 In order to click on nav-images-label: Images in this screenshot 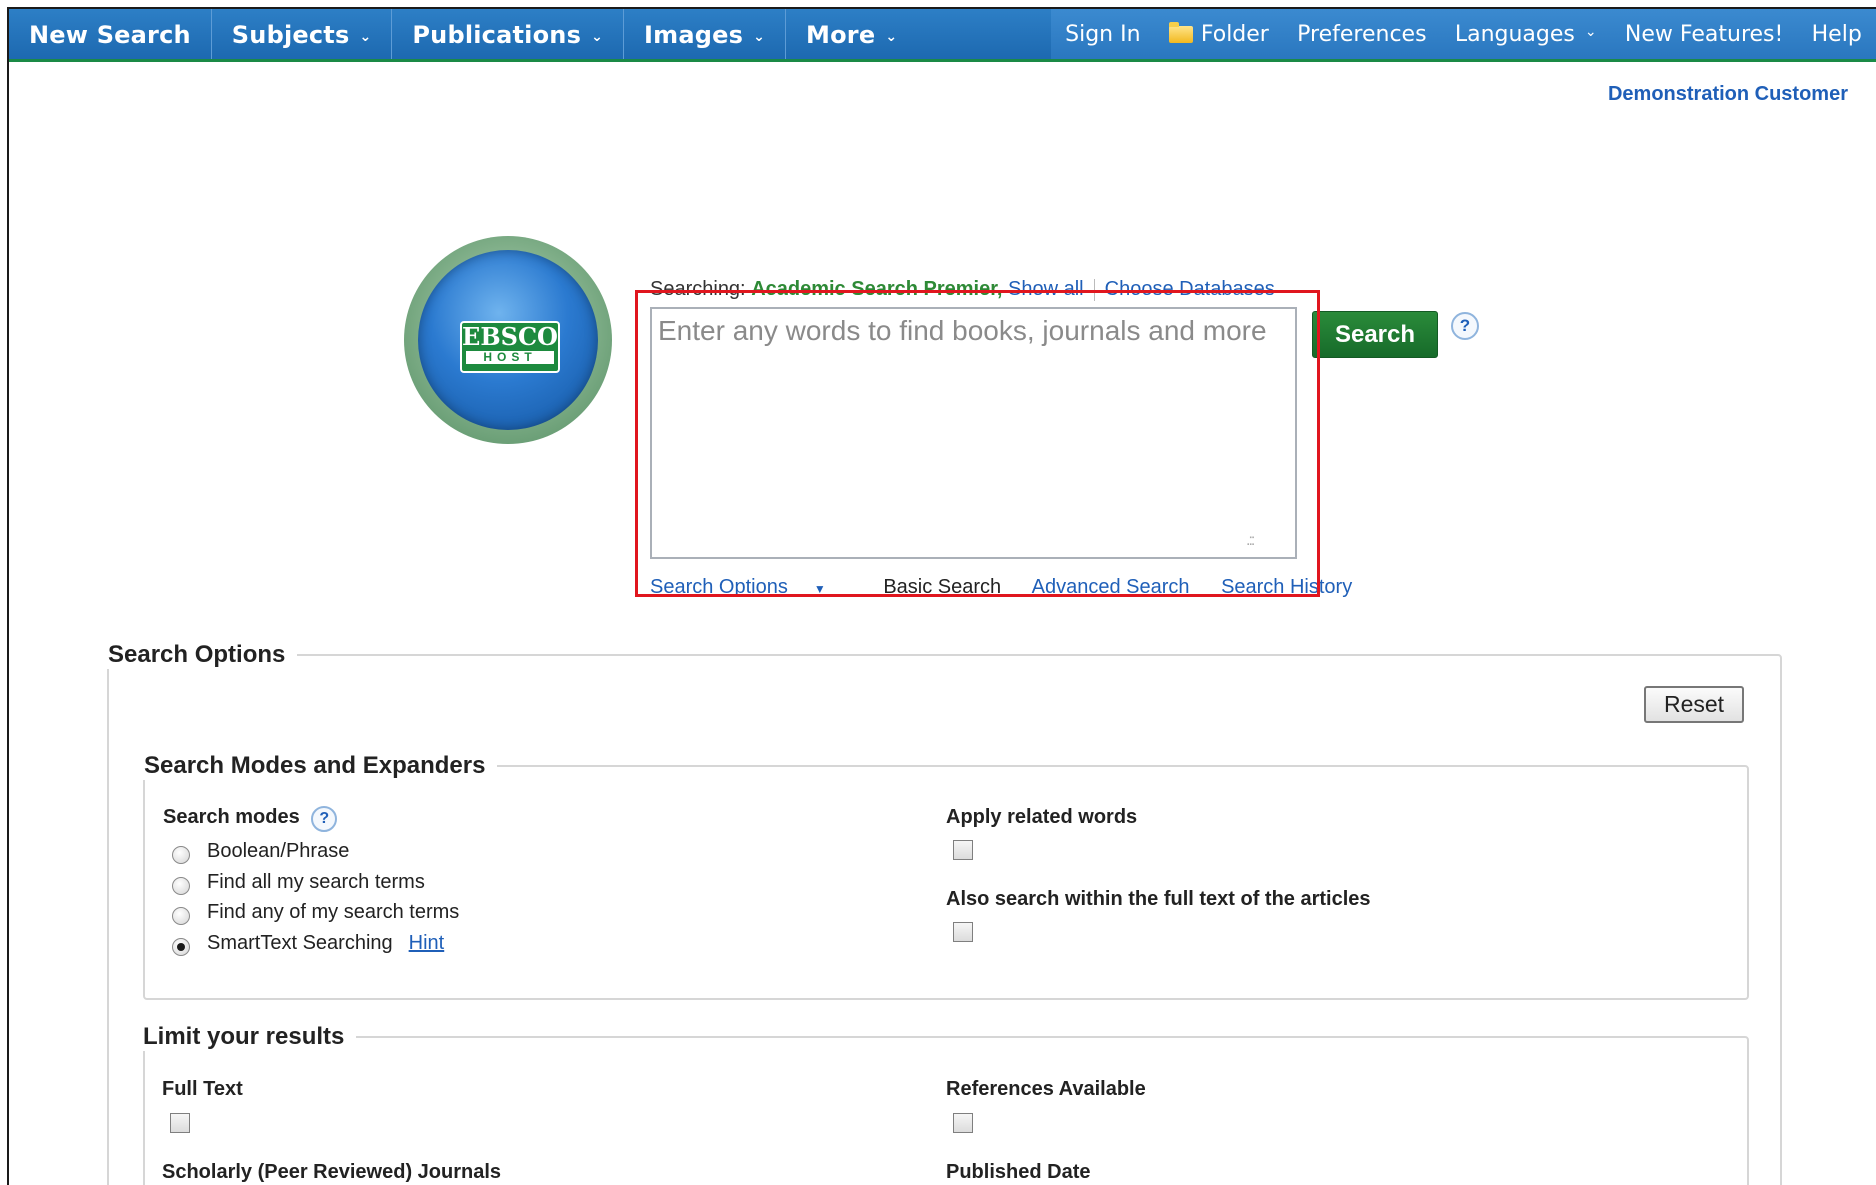, I will do `click(694, 35)`.